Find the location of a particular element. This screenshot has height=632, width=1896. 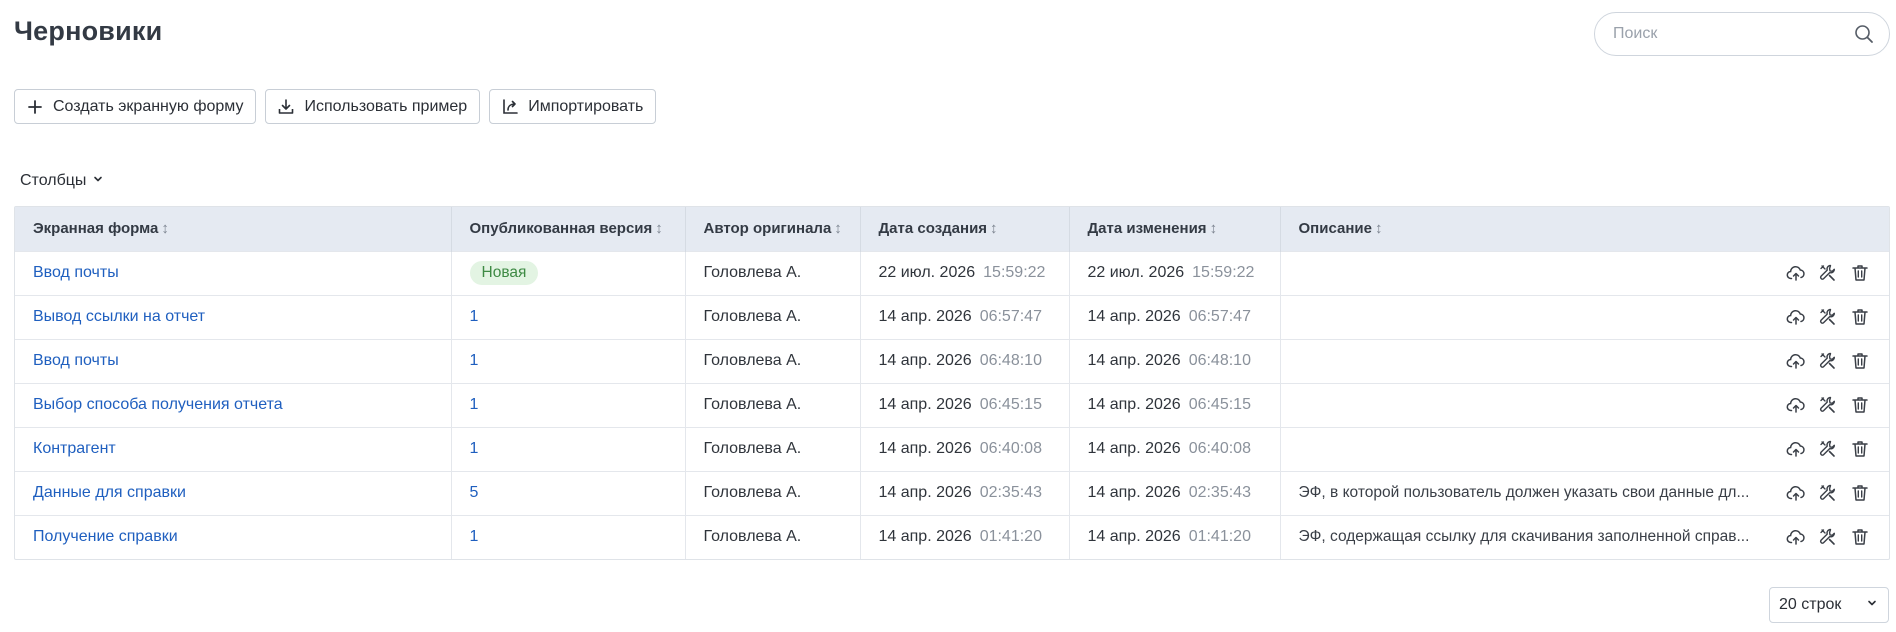

plus-icon is located at coordinates (35, 107).